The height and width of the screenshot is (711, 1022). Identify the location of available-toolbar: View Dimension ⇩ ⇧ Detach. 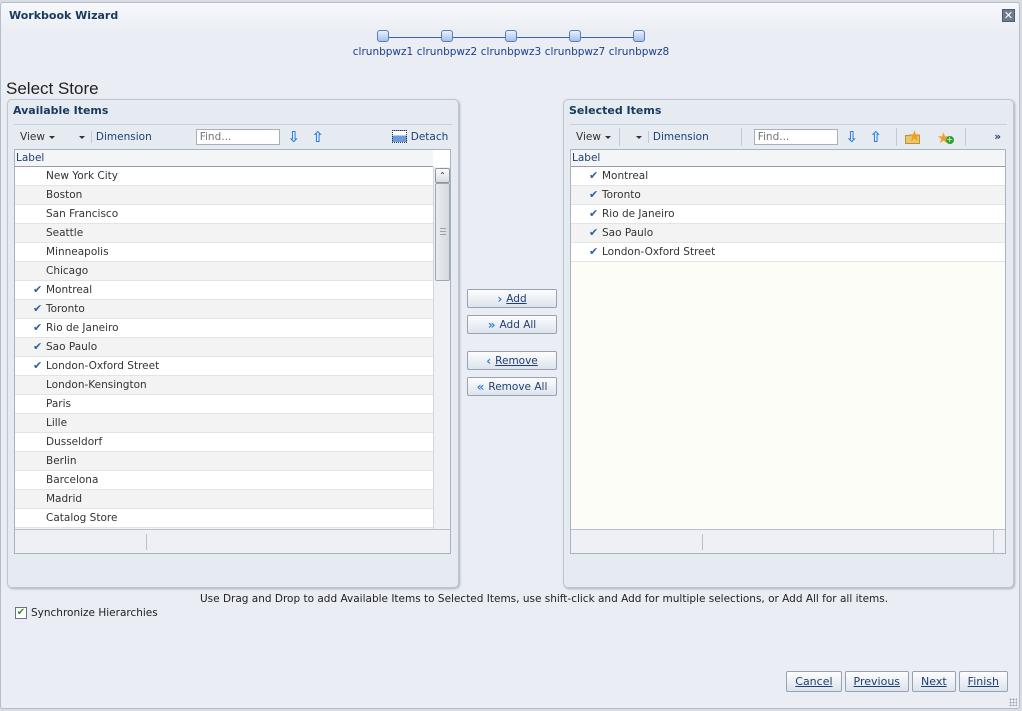
(233, 136).